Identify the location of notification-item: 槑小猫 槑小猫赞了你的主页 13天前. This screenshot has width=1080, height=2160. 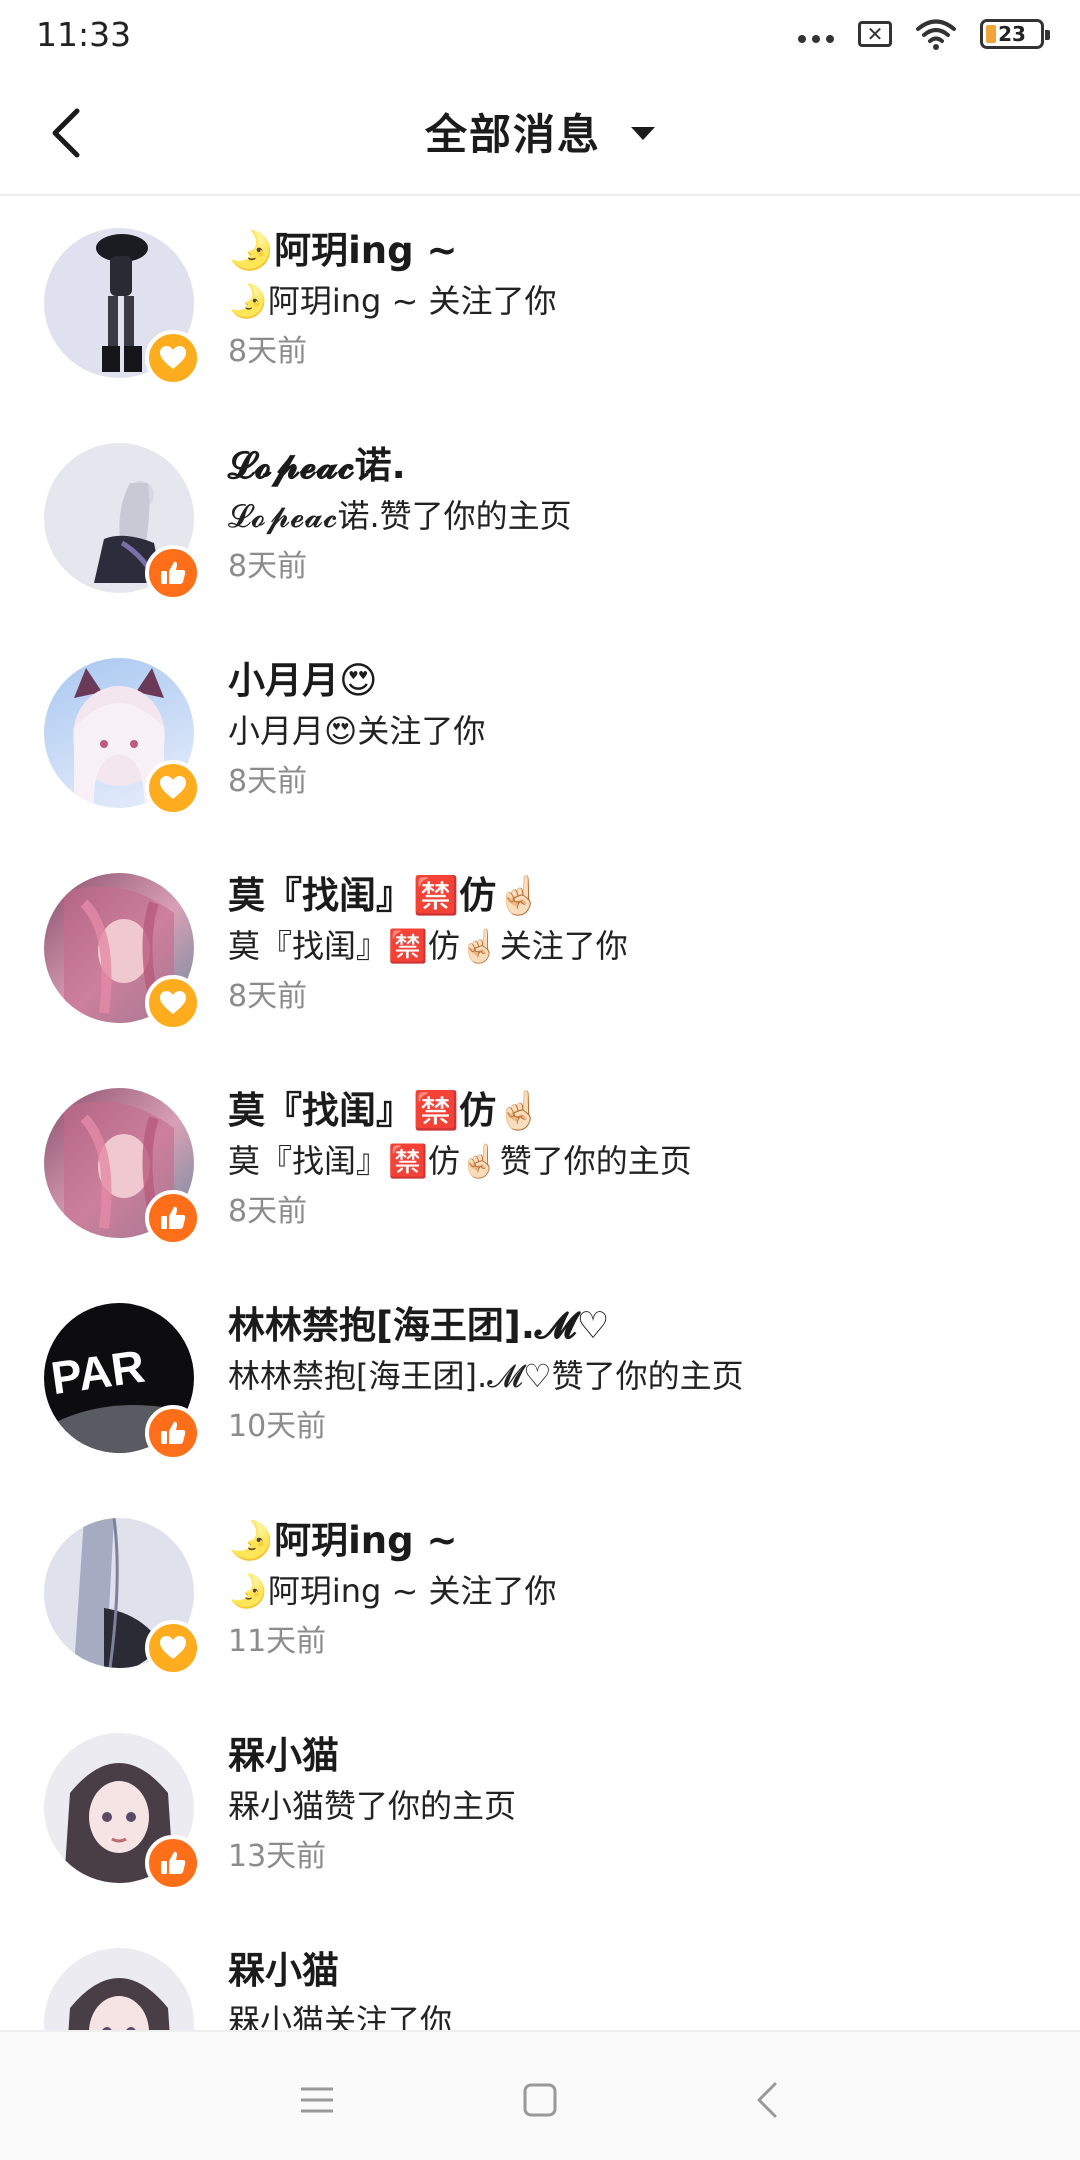
(540, 1822).